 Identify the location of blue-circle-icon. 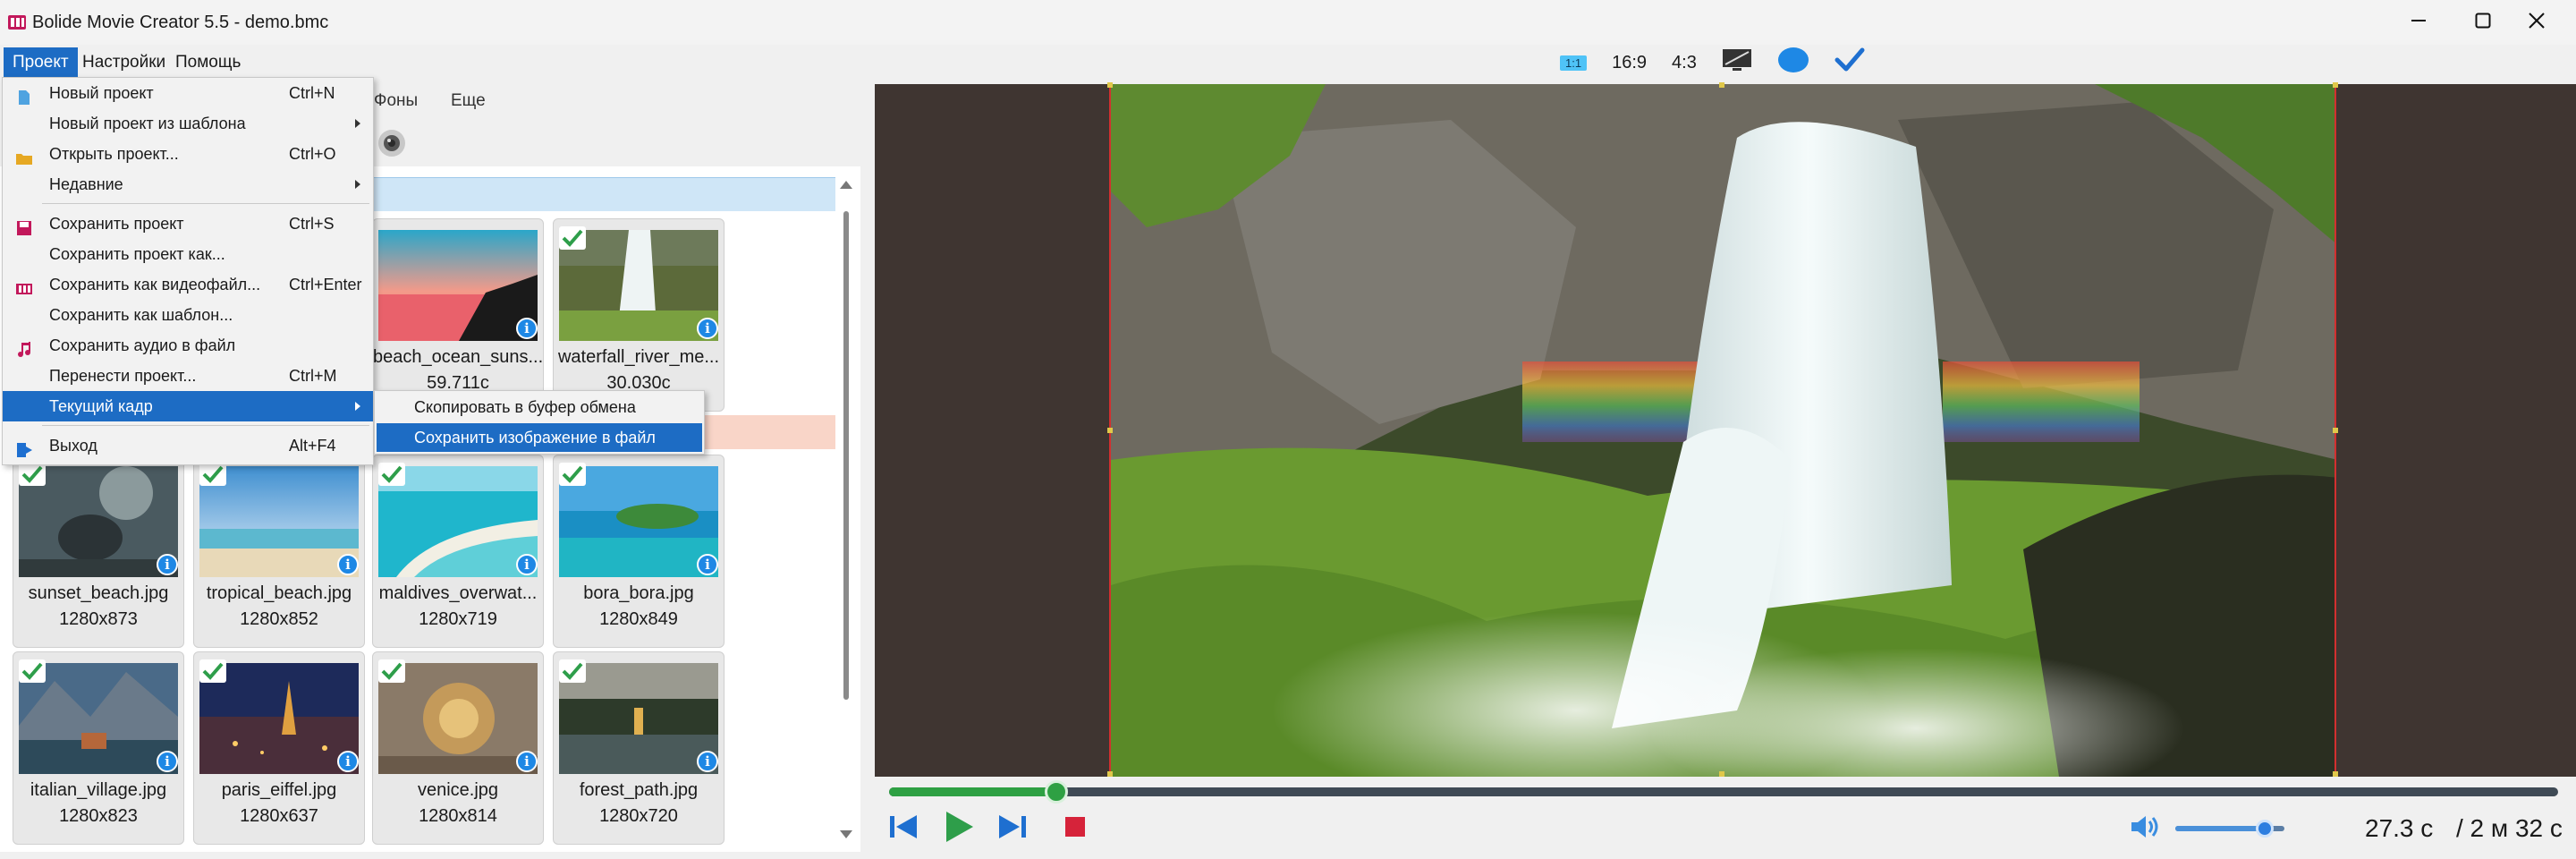
(1793, 63).